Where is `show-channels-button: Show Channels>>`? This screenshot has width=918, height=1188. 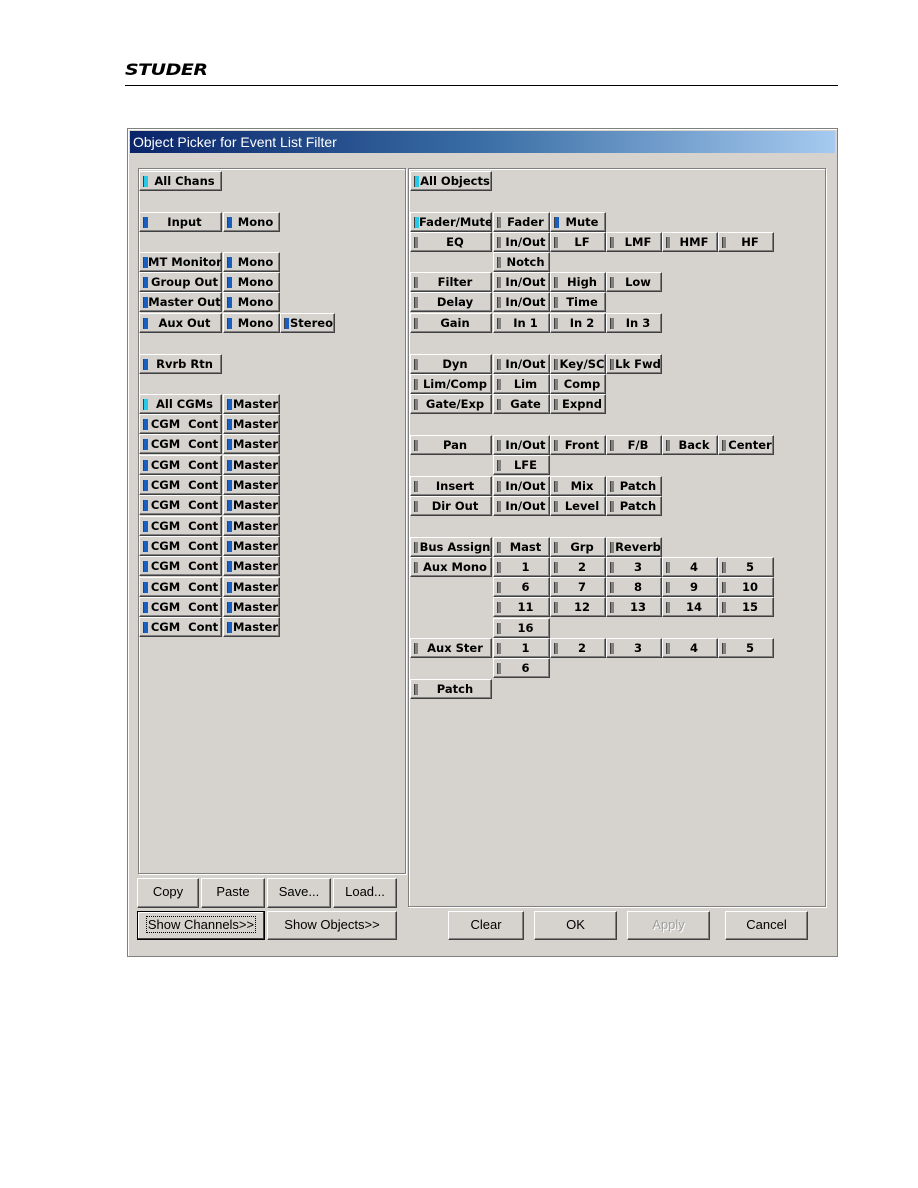 show-channels-button: Show Channels>> is located at coordinates (201, 925).